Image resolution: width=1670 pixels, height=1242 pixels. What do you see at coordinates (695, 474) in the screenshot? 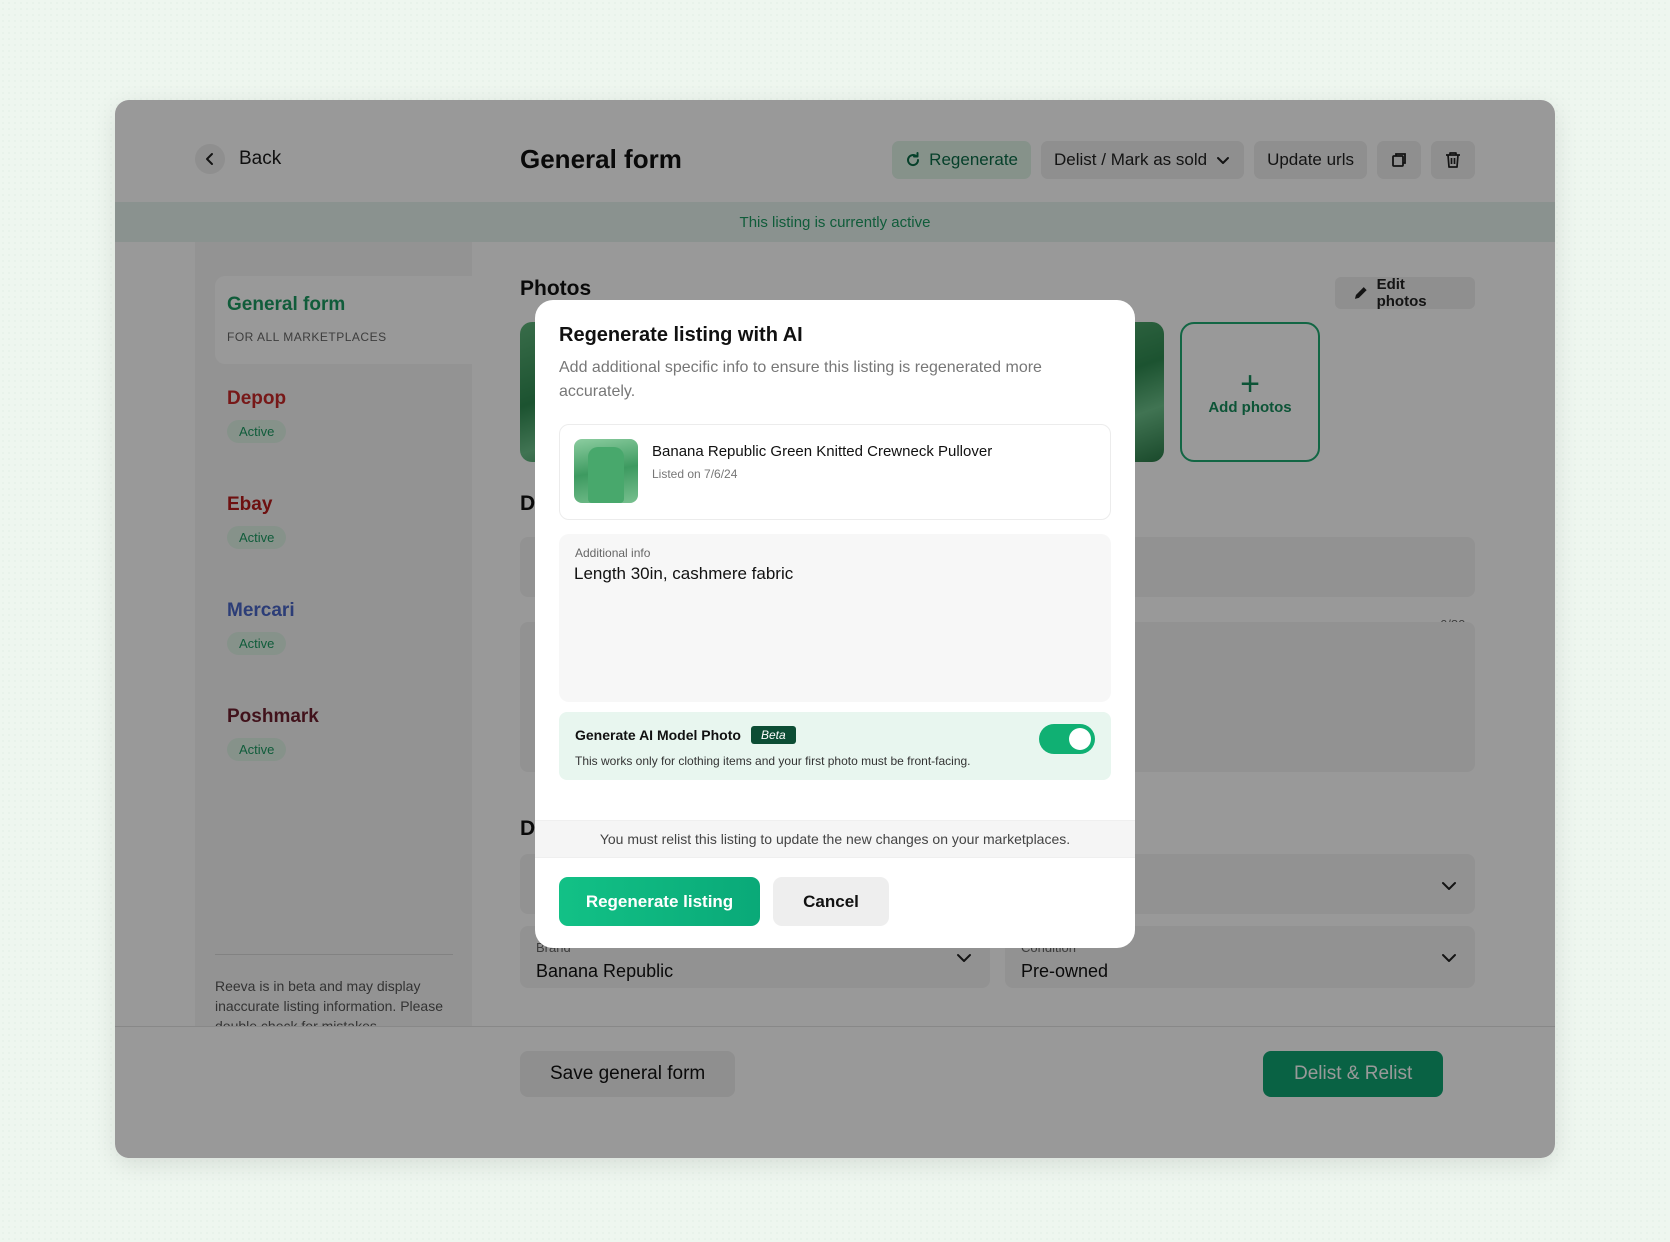
I see `listing-date: Listed on 7/6/24` at bounding box center [695, 474].